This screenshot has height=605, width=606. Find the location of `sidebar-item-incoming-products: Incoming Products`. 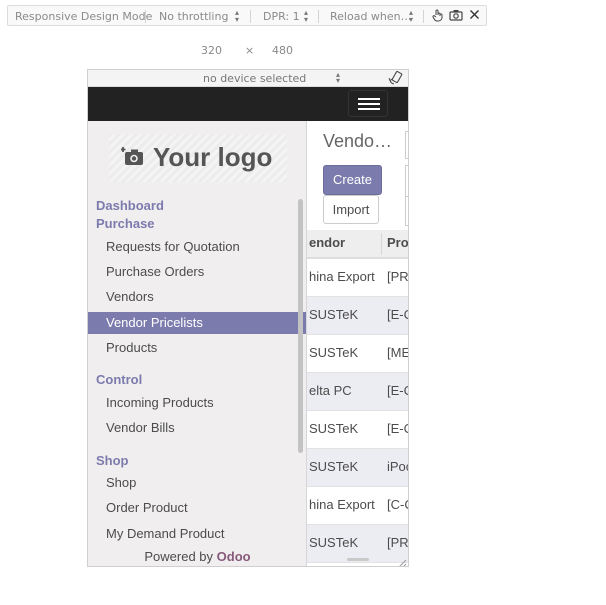

sidebar-item-incoming-products: Incoming Products is located at coordinates (197, 403).